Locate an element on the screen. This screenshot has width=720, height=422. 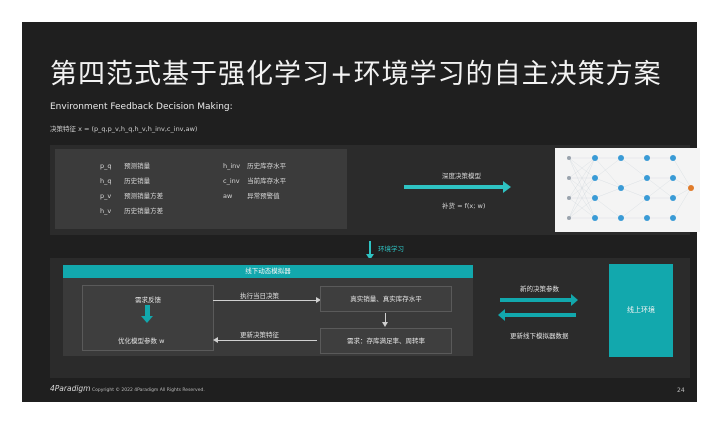
var-h-v: h_v 历史销量方差 is located at coordinates (132, 211).